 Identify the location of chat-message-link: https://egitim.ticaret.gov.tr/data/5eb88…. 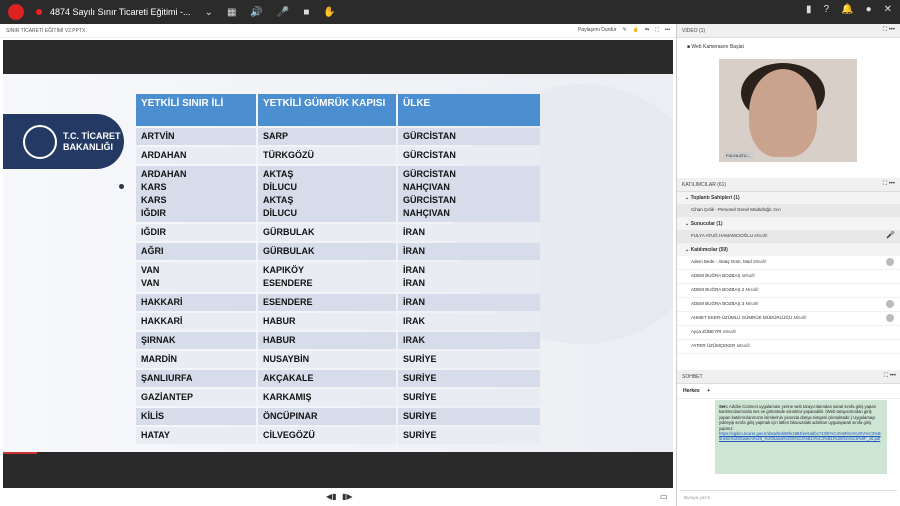
(801, 436).